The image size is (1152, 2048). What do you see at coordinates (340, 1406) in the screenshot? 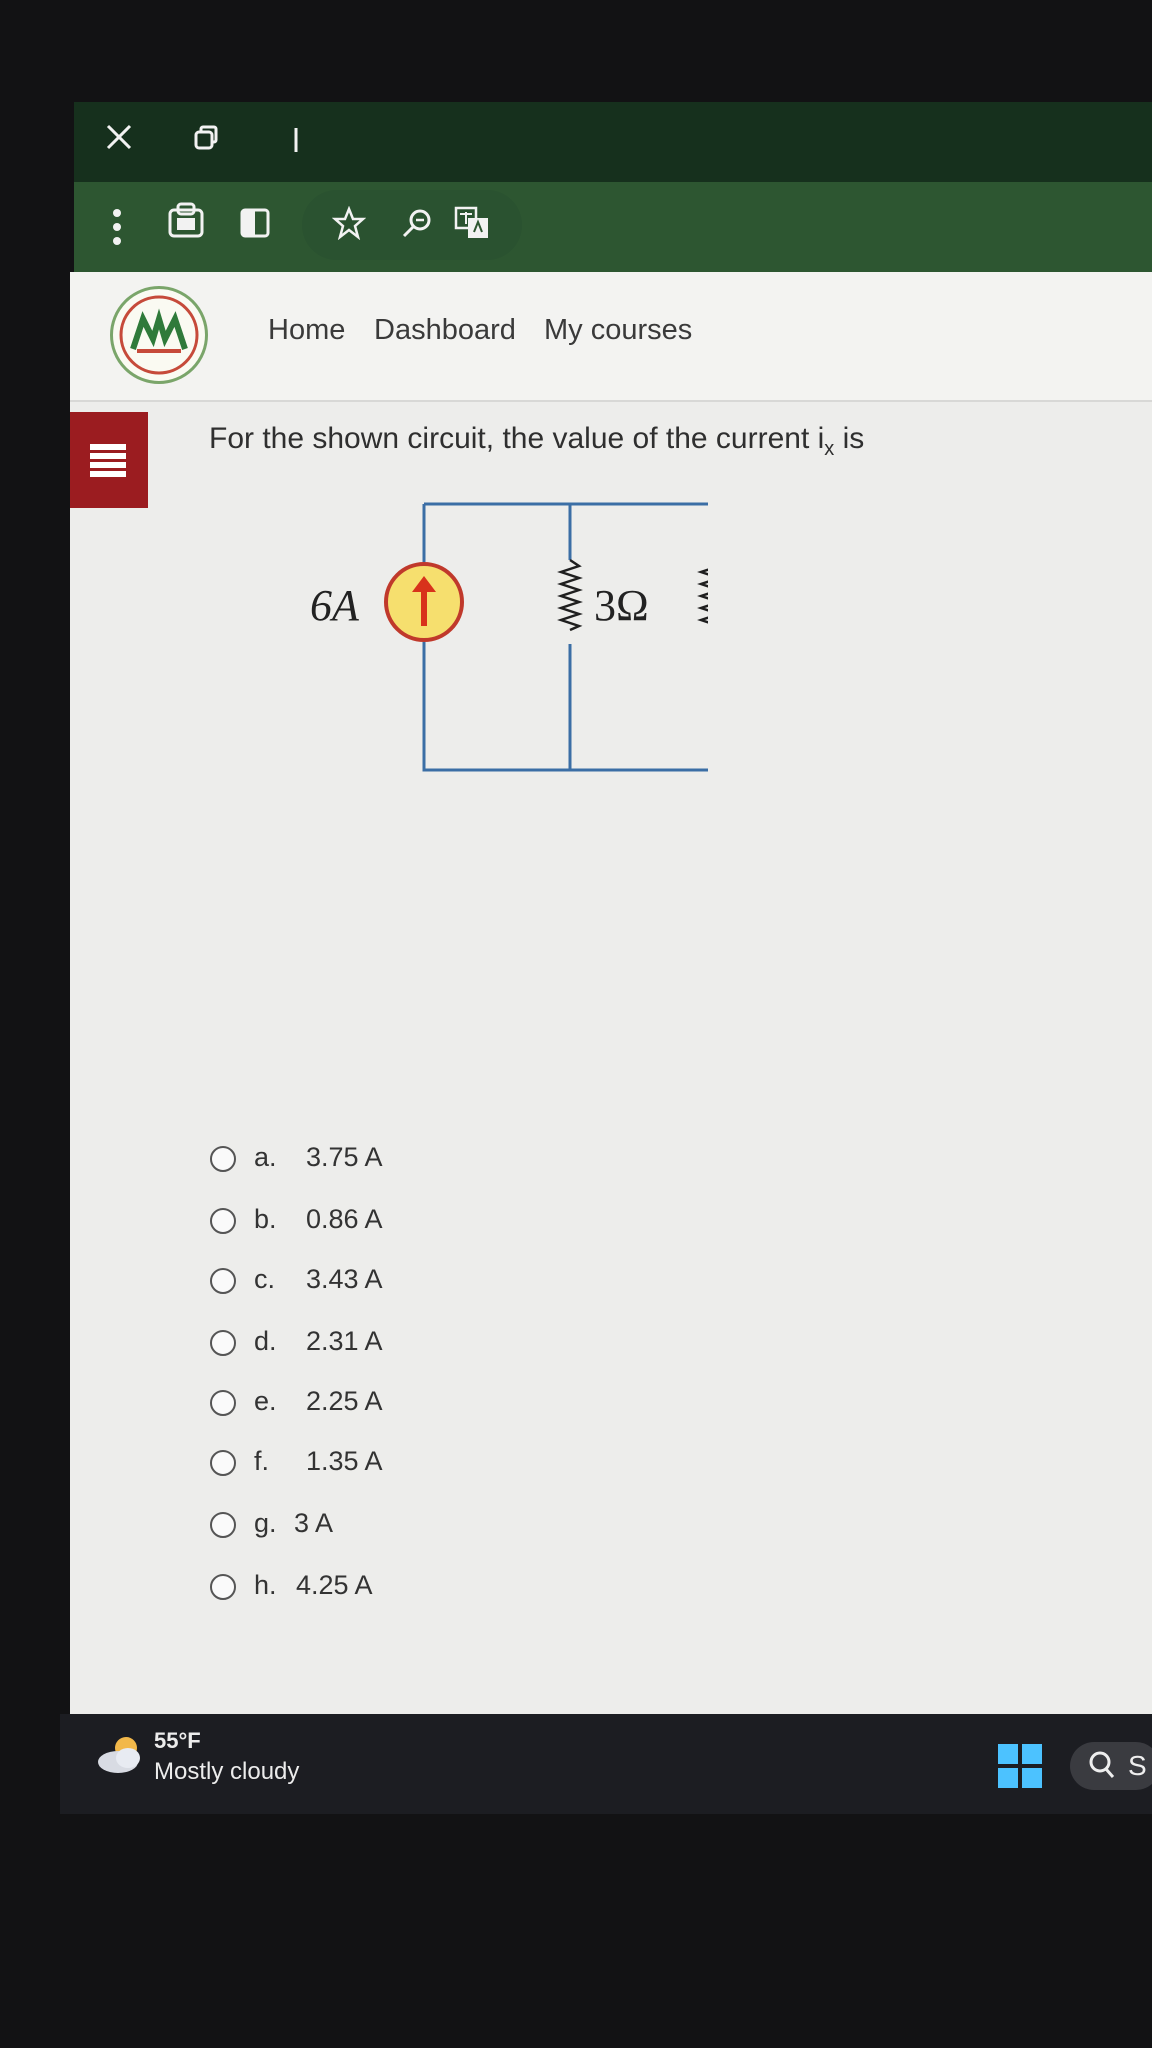
I see `option-e: e. 2.25 A` at bounding box center [340, 1406].